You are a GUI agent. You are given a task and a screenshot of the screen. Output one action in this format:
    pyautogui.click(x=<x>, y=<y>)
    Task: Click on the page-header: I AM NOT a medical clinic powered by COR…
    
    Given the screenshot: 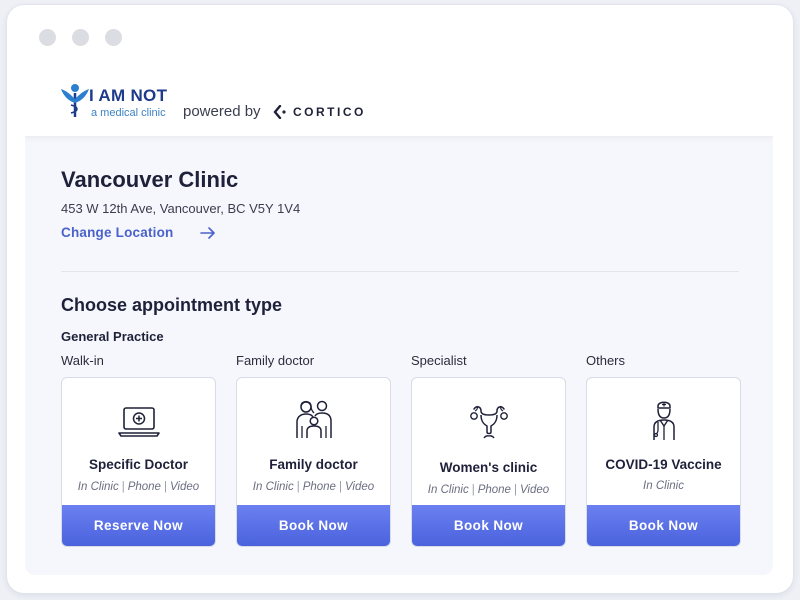 What is the action you would take?
    pyautogui.click(x=399, y=102)
    